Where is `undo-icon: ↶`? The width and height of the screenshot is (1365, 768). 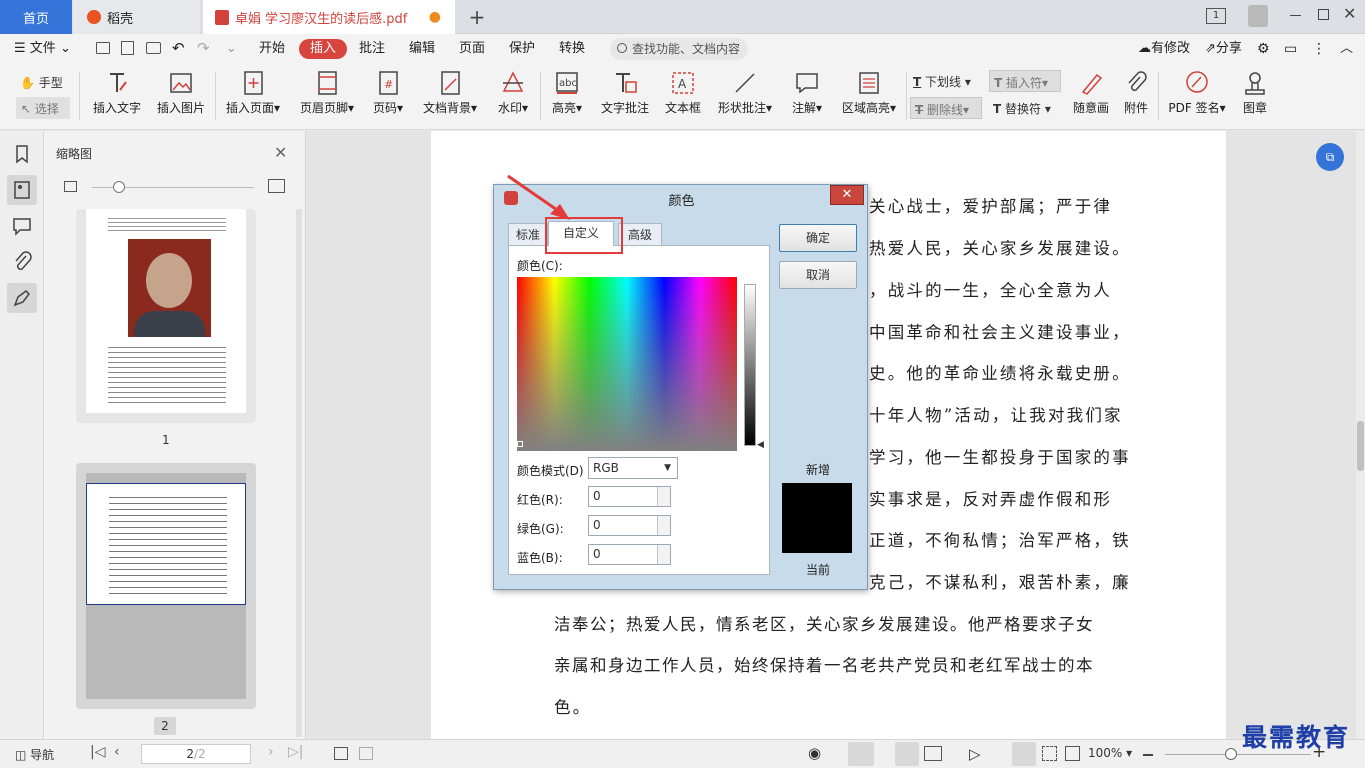 undo-icon: ↶ is located at coordinates (178, 48).